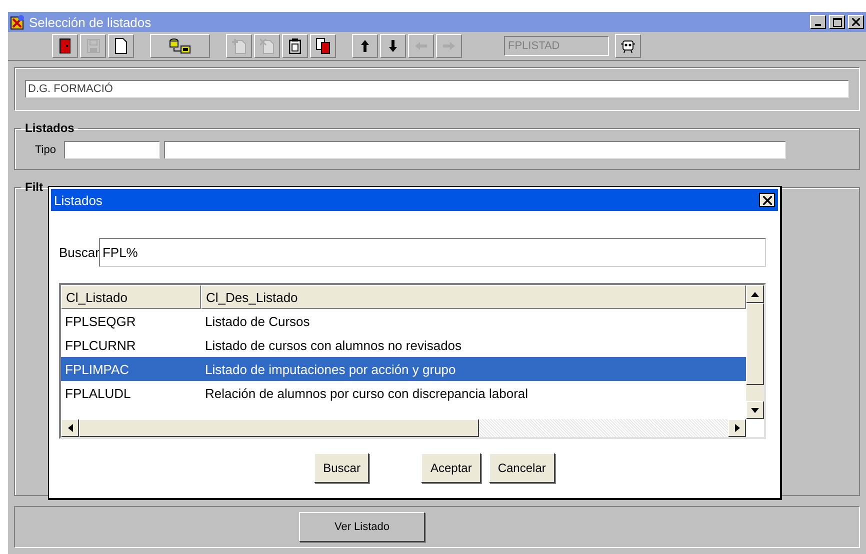 The width and height of the screenshot is (866, 554). What do you see at coordinates (556, 46) in the screenshot?
I see `form-name-field: FPLISTAD` at bounding box center [556, 46].